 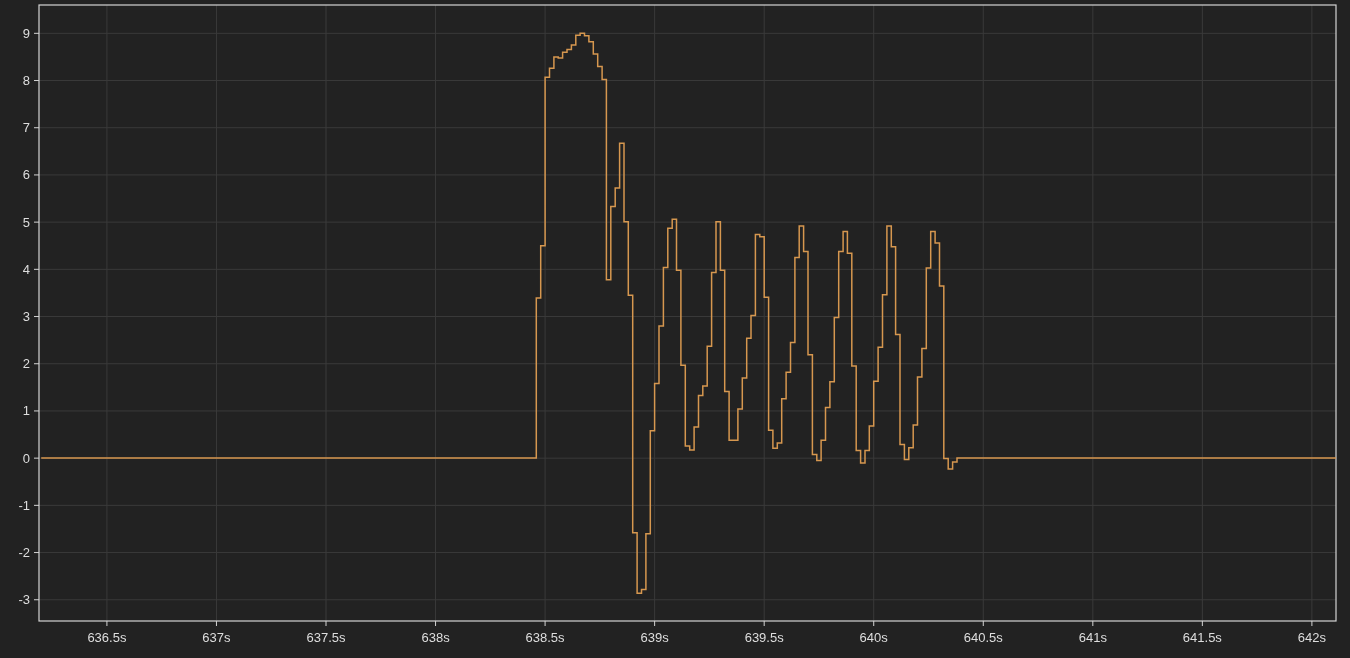 I want to click on y-tick-label: 8, so click(x=26, y=80).